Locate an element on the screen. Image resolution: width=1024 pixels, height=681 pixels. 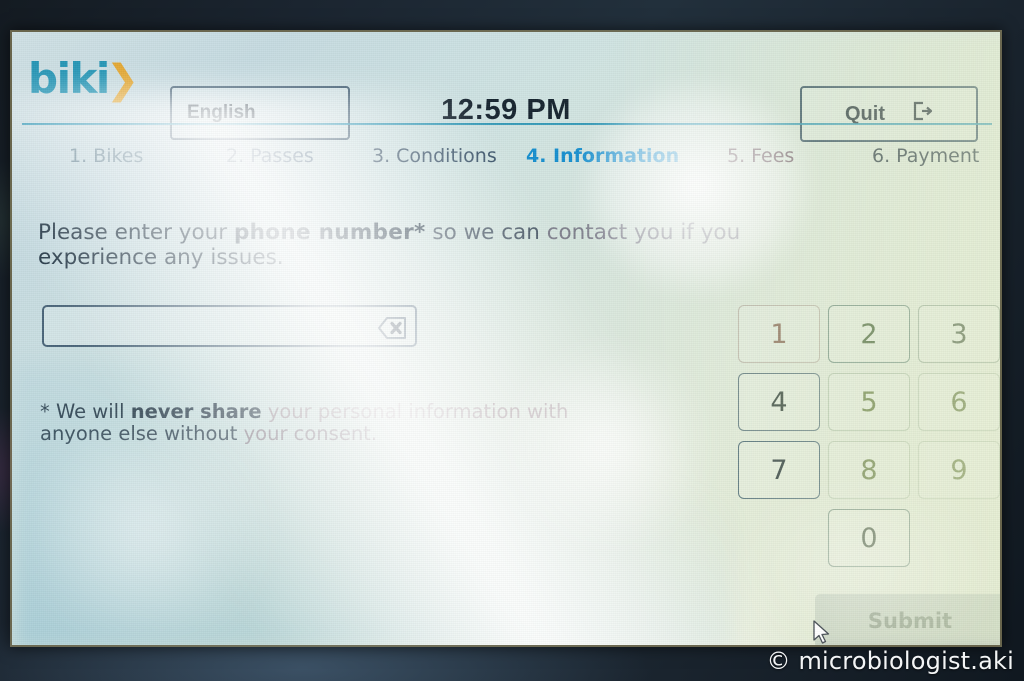
step-item-fees: 5. Fees is located at coordinates (760, 156).